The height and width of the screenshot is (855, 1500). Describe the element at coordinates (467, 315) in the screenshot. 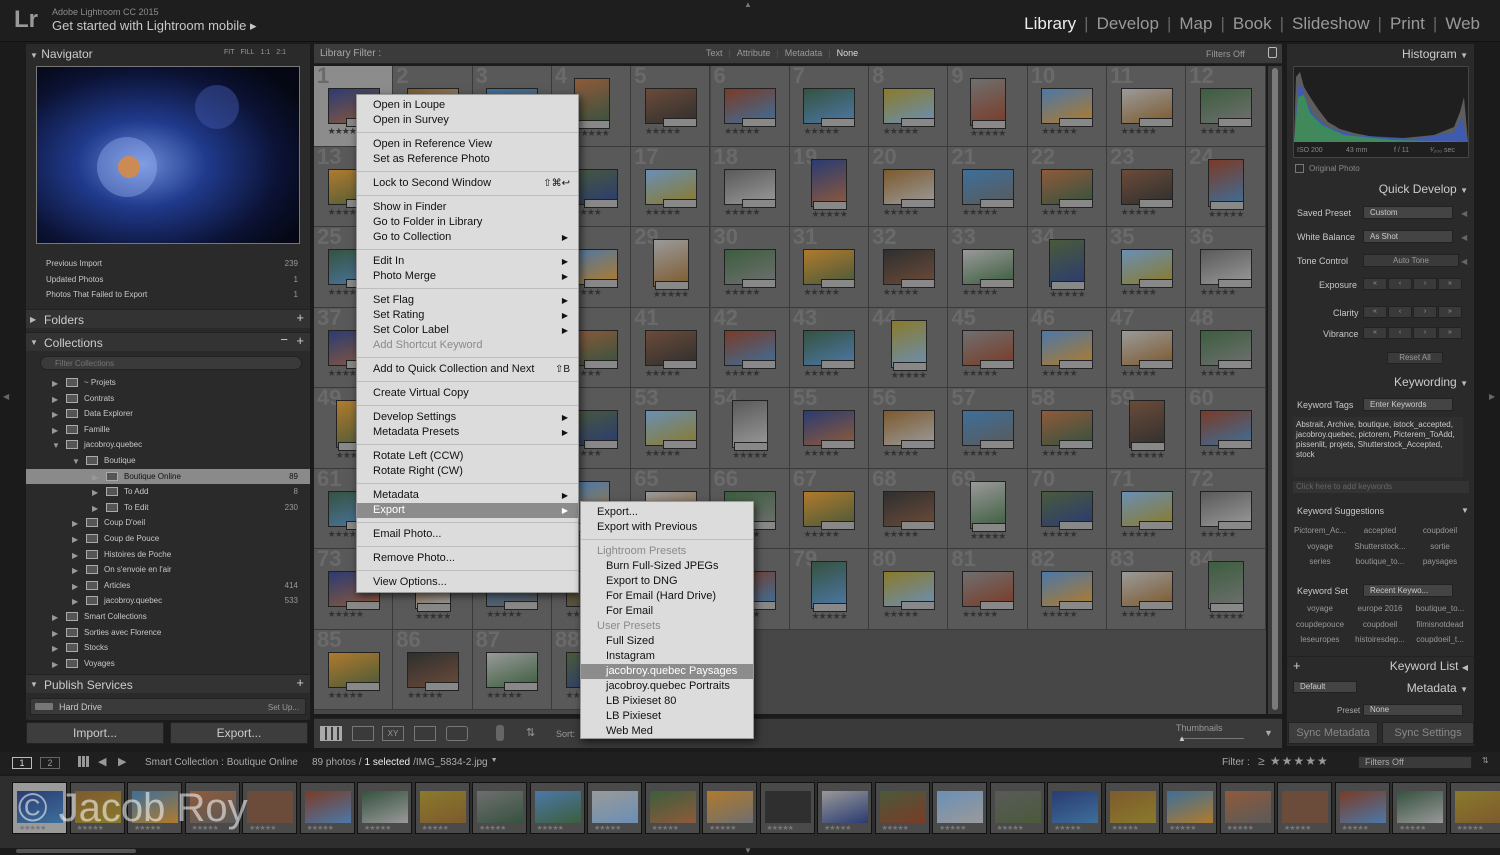

I see `menu-item-set-rating: Set Rating ▶` at that location.